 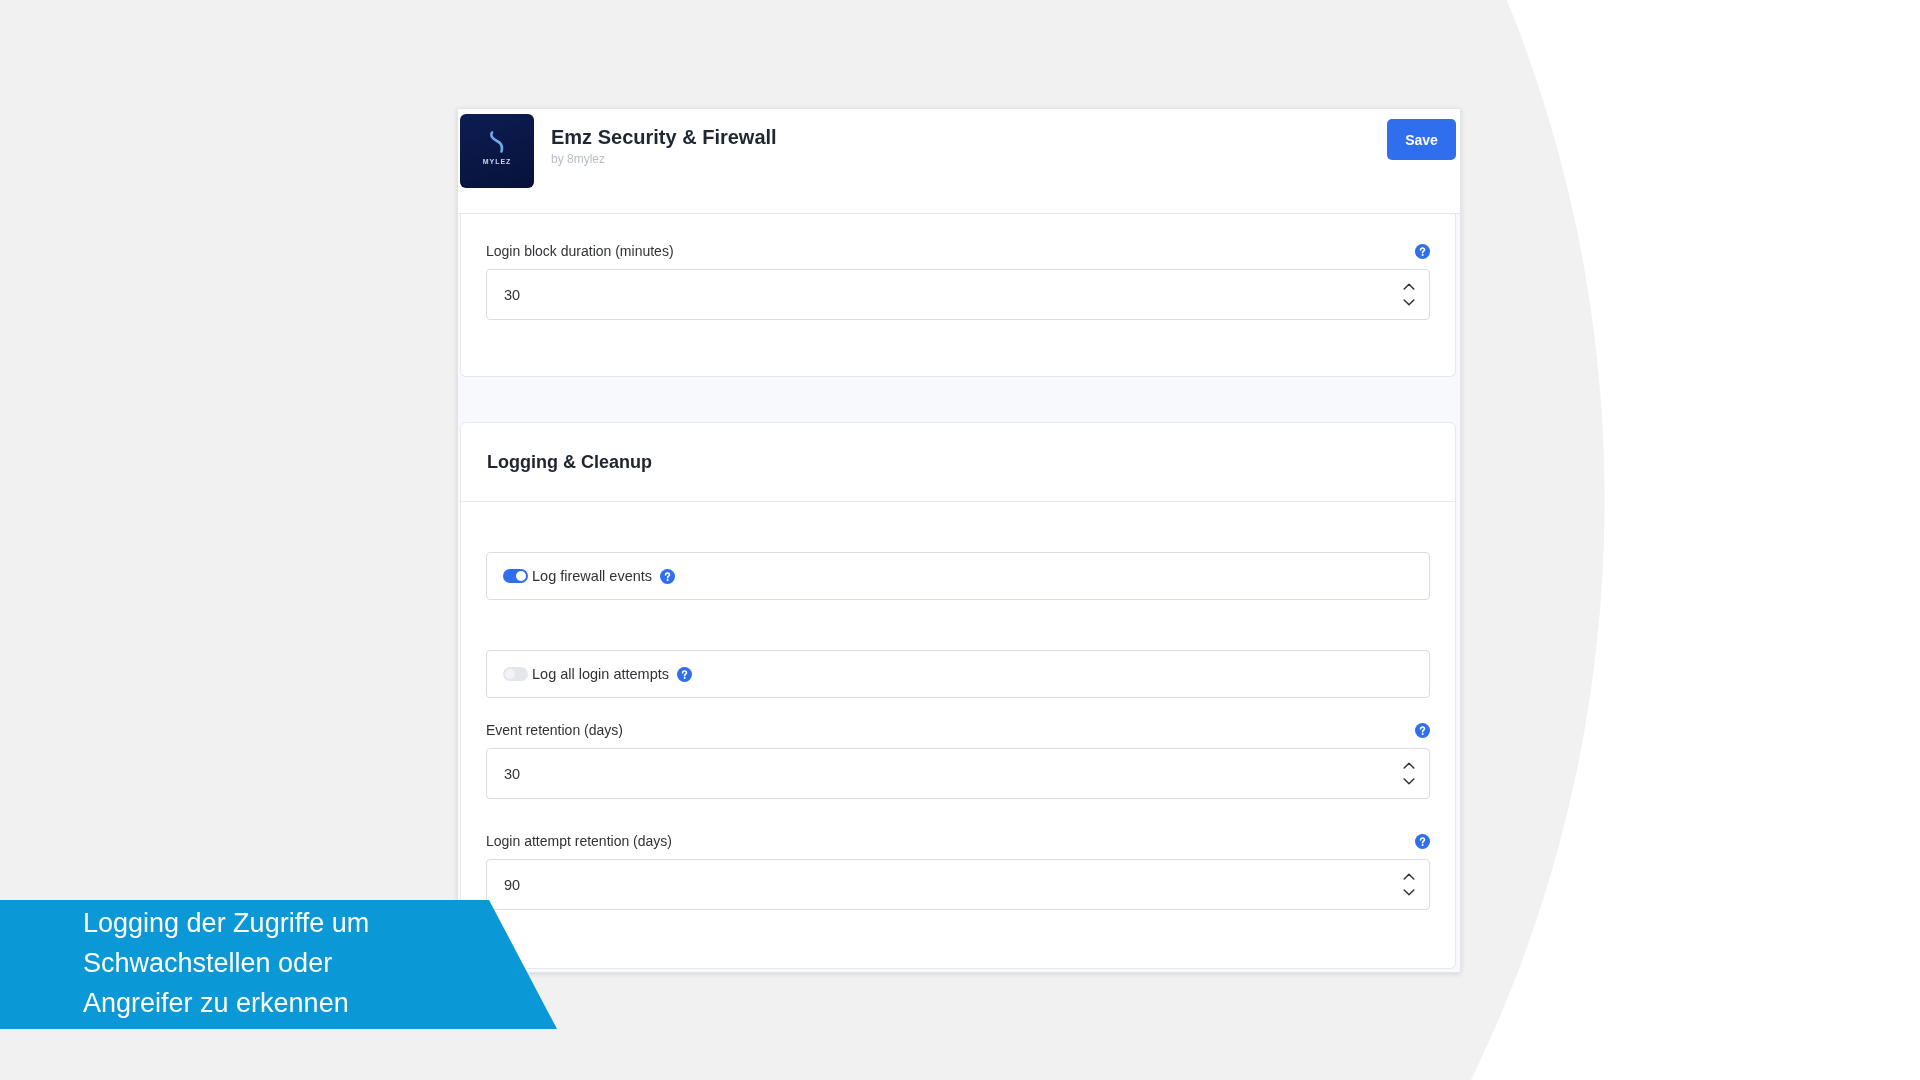 What do you see at coordinates (579, 159) in the screenshot?
I see `author-text: by 8mylez` at bounding box center [579, 159].